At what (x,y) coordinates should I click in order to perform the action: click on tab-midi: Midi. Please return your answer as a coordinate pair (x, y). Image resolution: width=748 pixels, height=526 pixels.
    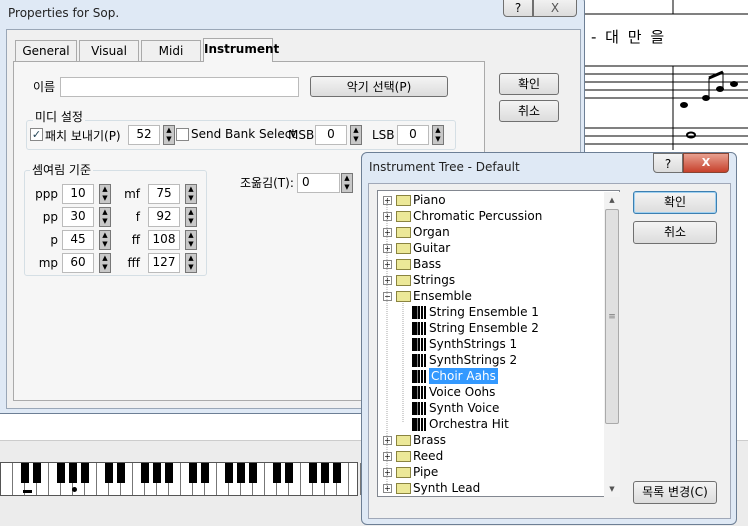
    Looking at the image, I should click on (171, 50).